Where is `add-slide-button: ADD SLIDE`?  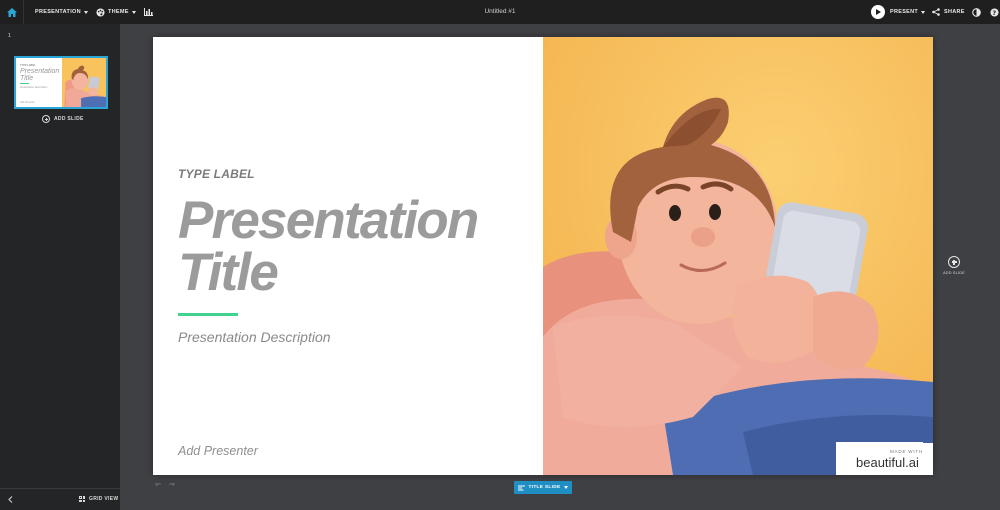
add-slide-button: ADD SLIDE is located at coordinates (63, 119).